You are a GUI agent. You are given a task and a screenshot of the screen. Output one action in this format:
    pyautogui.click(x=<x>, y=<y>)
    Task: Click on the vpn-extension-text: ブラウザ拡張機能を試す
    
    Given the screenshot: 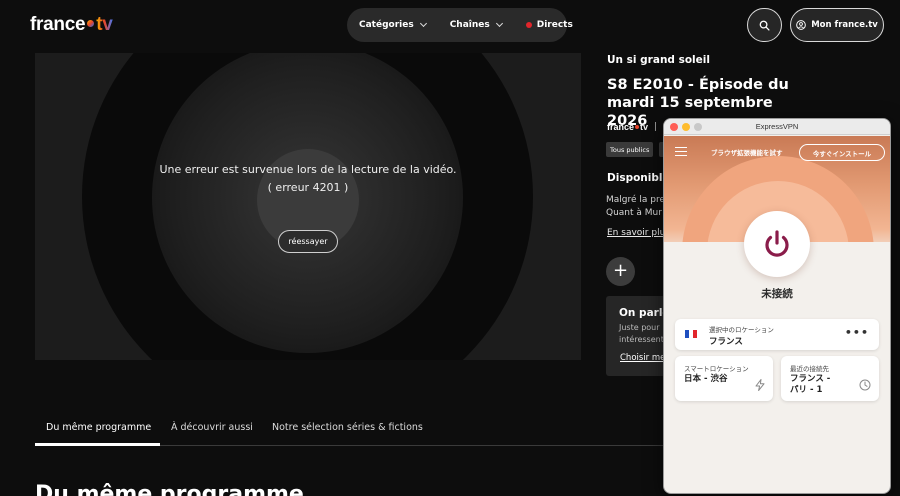 What is the action you would take?
    pyautogui.click(x=747, y=153)
    